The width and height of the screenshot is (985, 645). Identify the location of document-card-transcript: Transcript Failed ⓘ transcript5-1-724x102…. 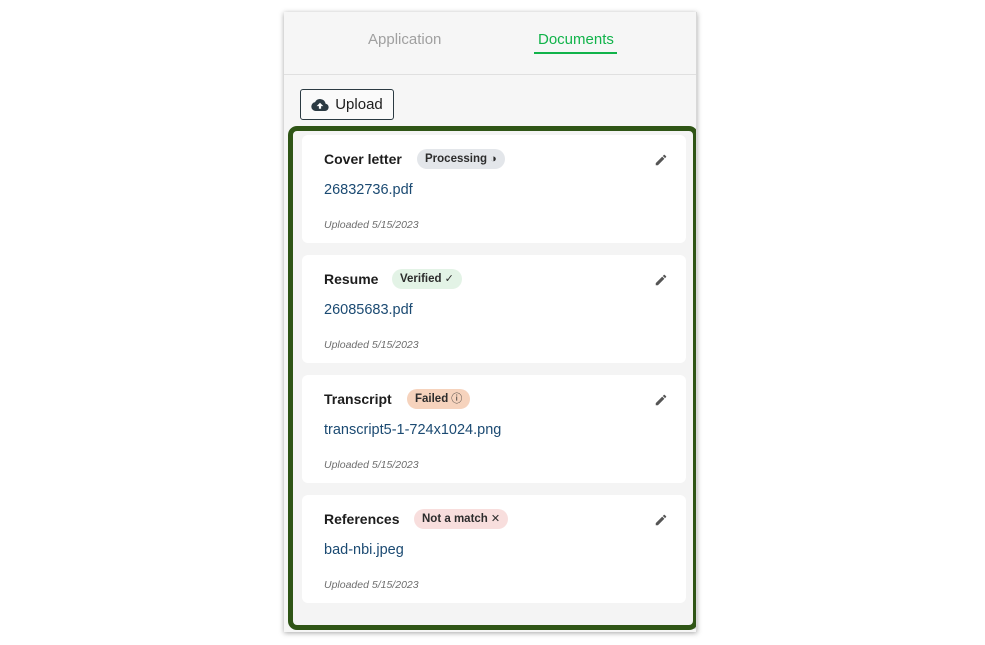
(494, 429).